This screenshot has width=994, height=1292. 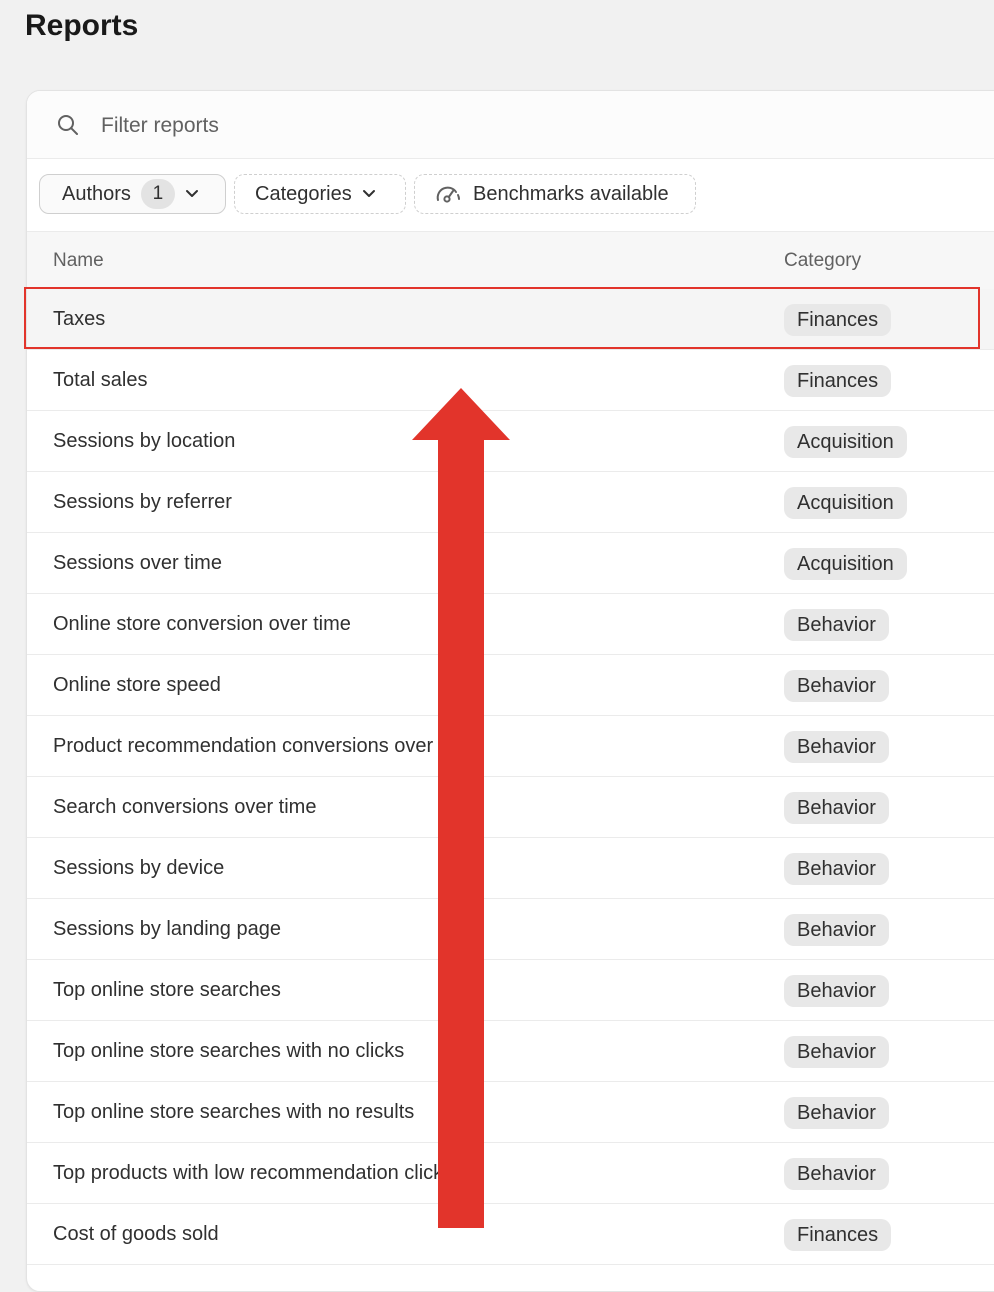 I want to click on table-row: Total sales Finances, so click(x=510, y=380).